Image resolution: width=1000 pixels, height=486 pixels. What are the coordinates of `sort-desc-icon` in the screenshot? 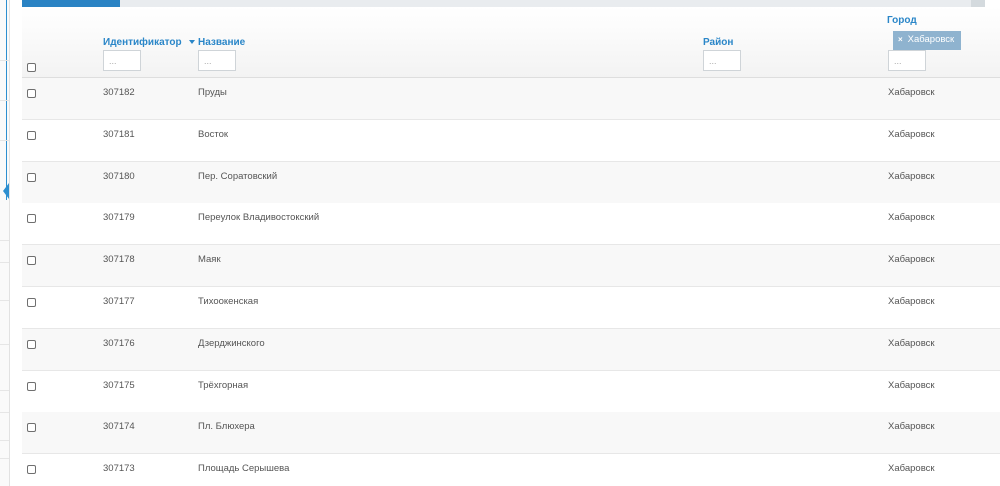 It's located at (191, 42).